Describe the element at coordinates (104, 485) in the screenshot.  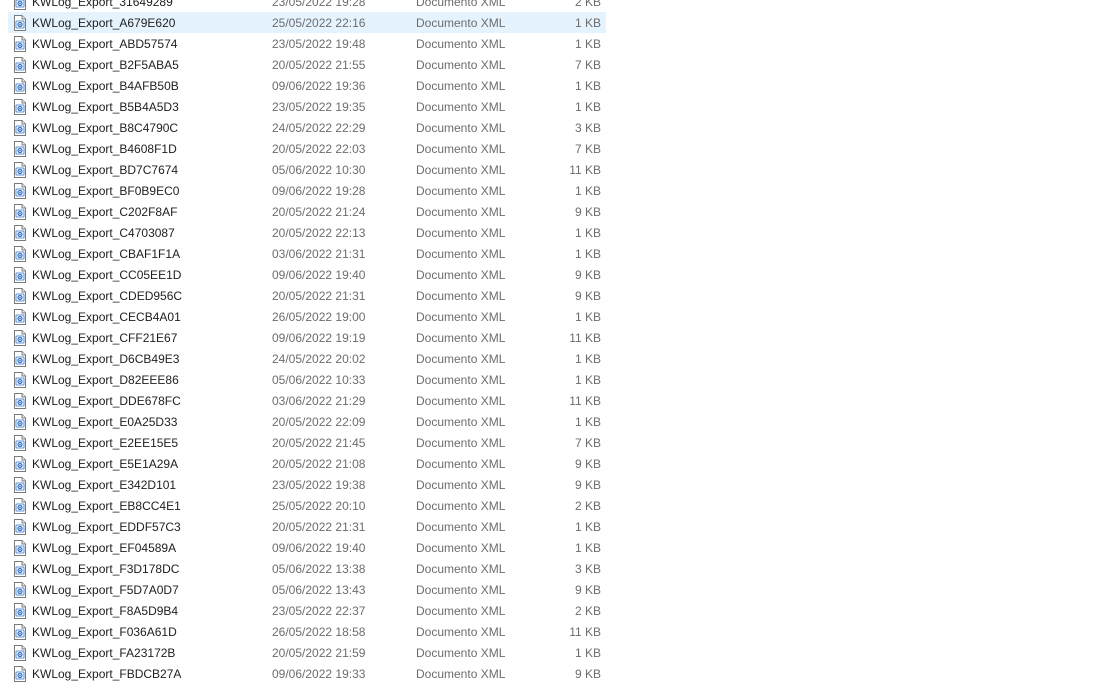
I see `file-name: KWLog_Export_E342D101` at that location.